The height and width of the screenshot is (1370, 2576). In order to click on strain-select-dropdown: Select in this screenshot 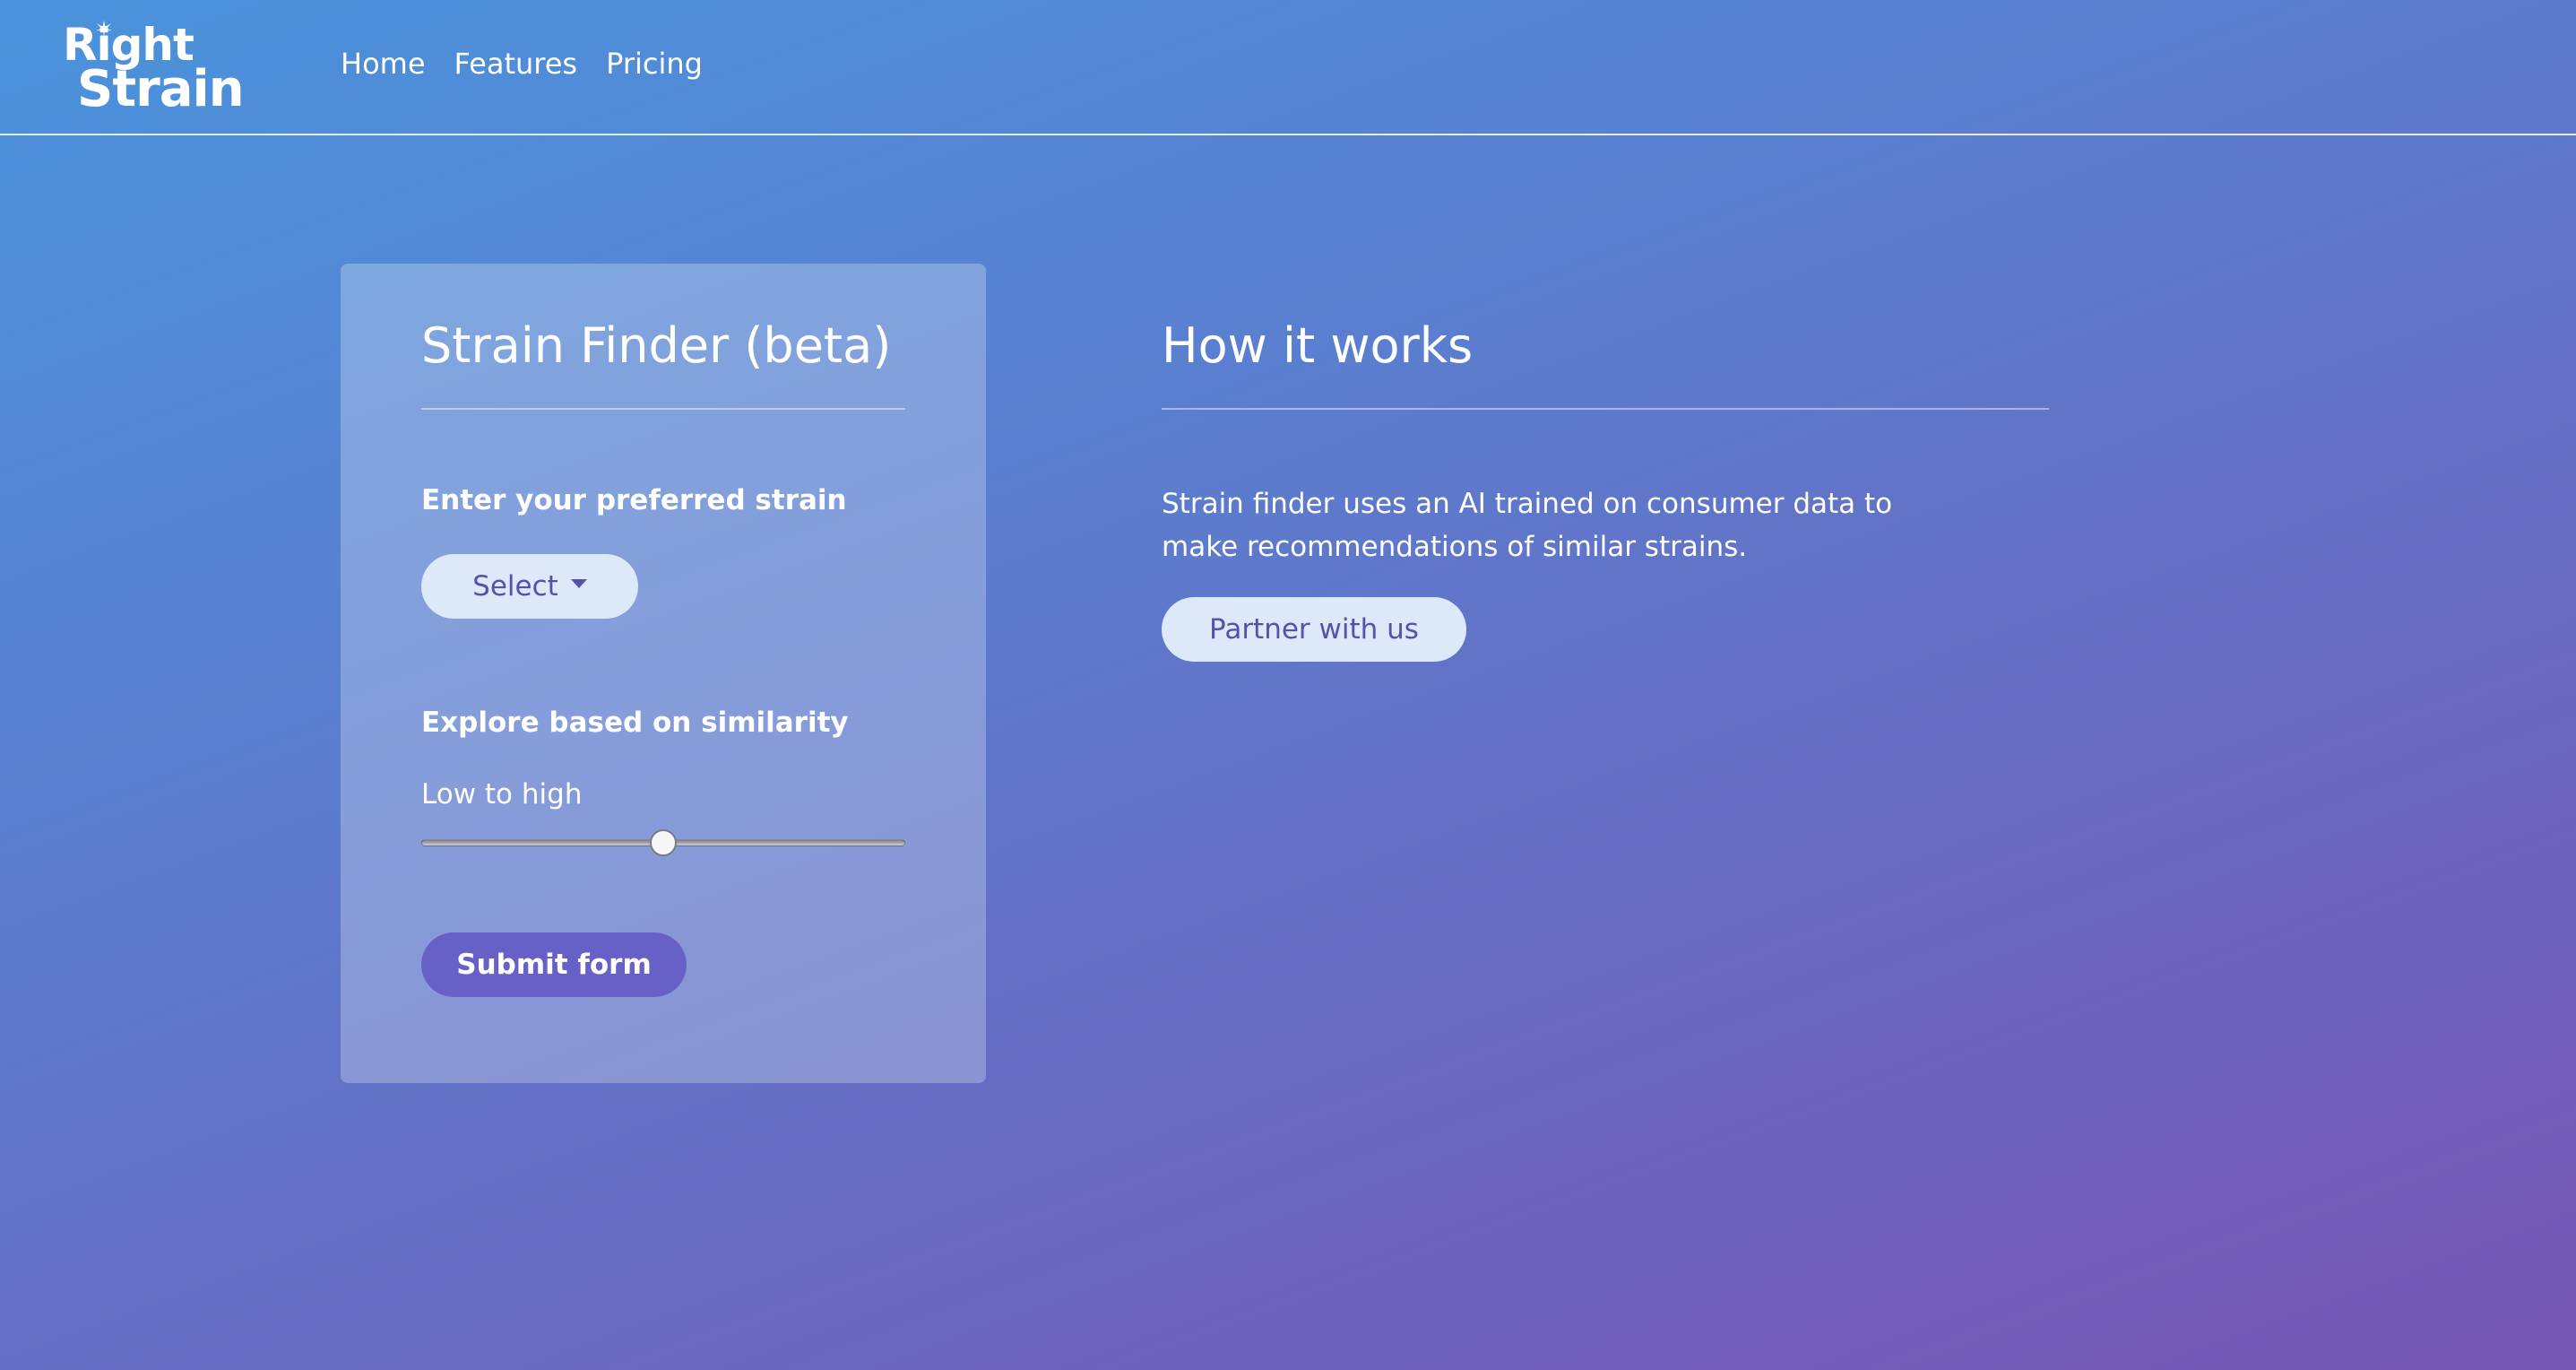, I will do `click(529, 586)`.